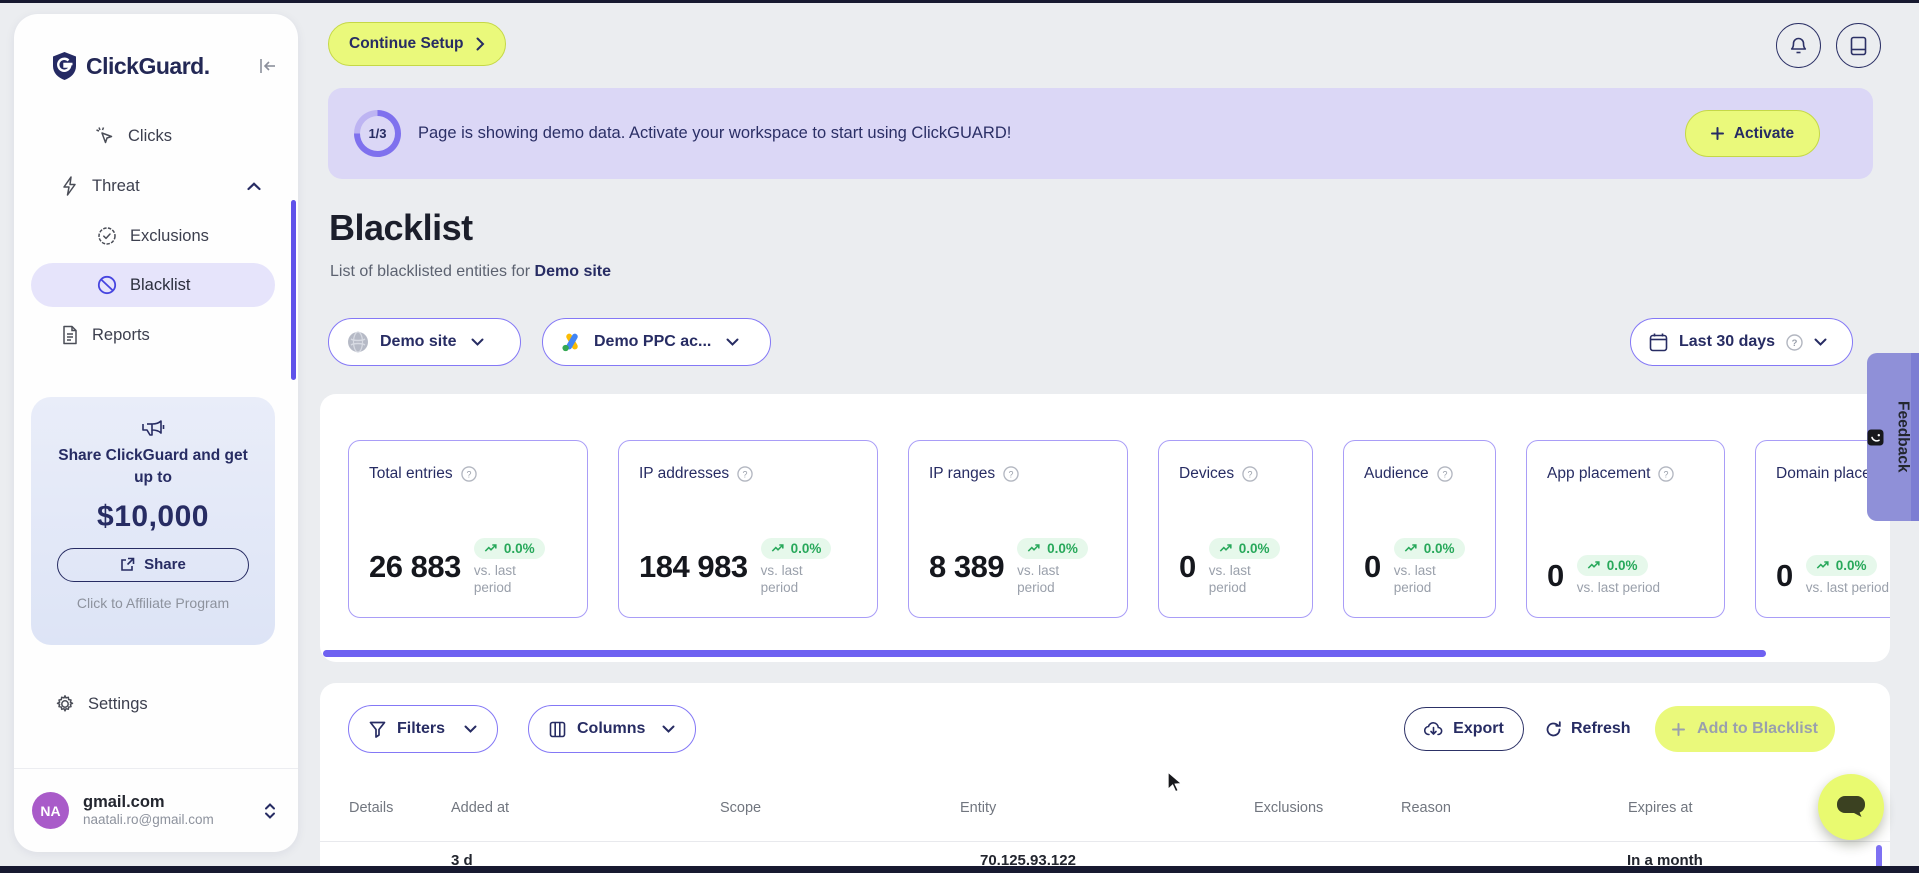 The image size is (1919, 873). I want to click on sidebar-item-exclusions: Exclusions, so click(153, 236).